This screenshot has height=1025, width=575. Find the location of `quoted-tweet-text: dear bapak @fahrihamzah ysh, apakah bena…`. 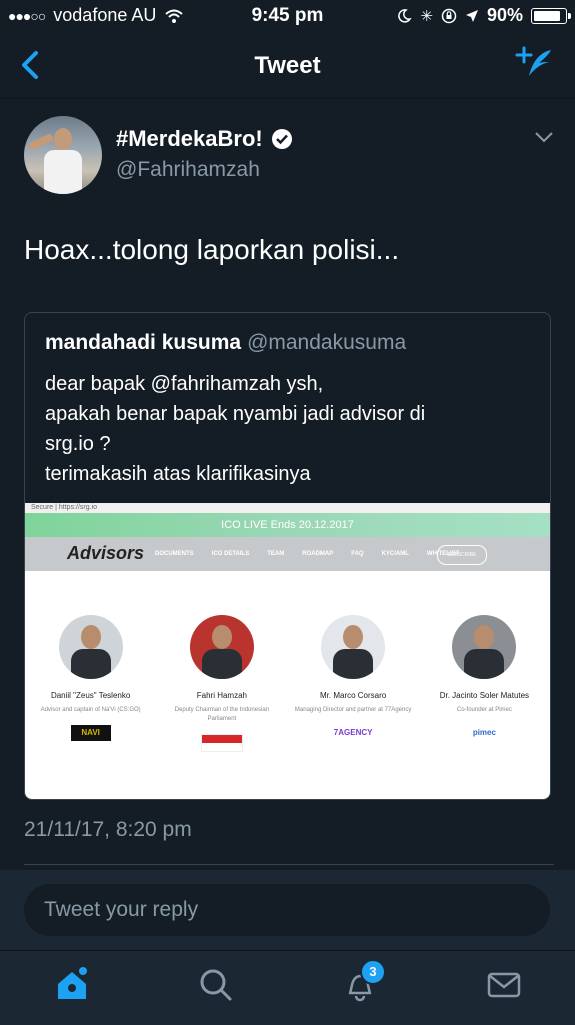

quoted-tweet-text: dear bapak @fahrihamzah ysh, apakah bena… is located at coordinates (292, 429).